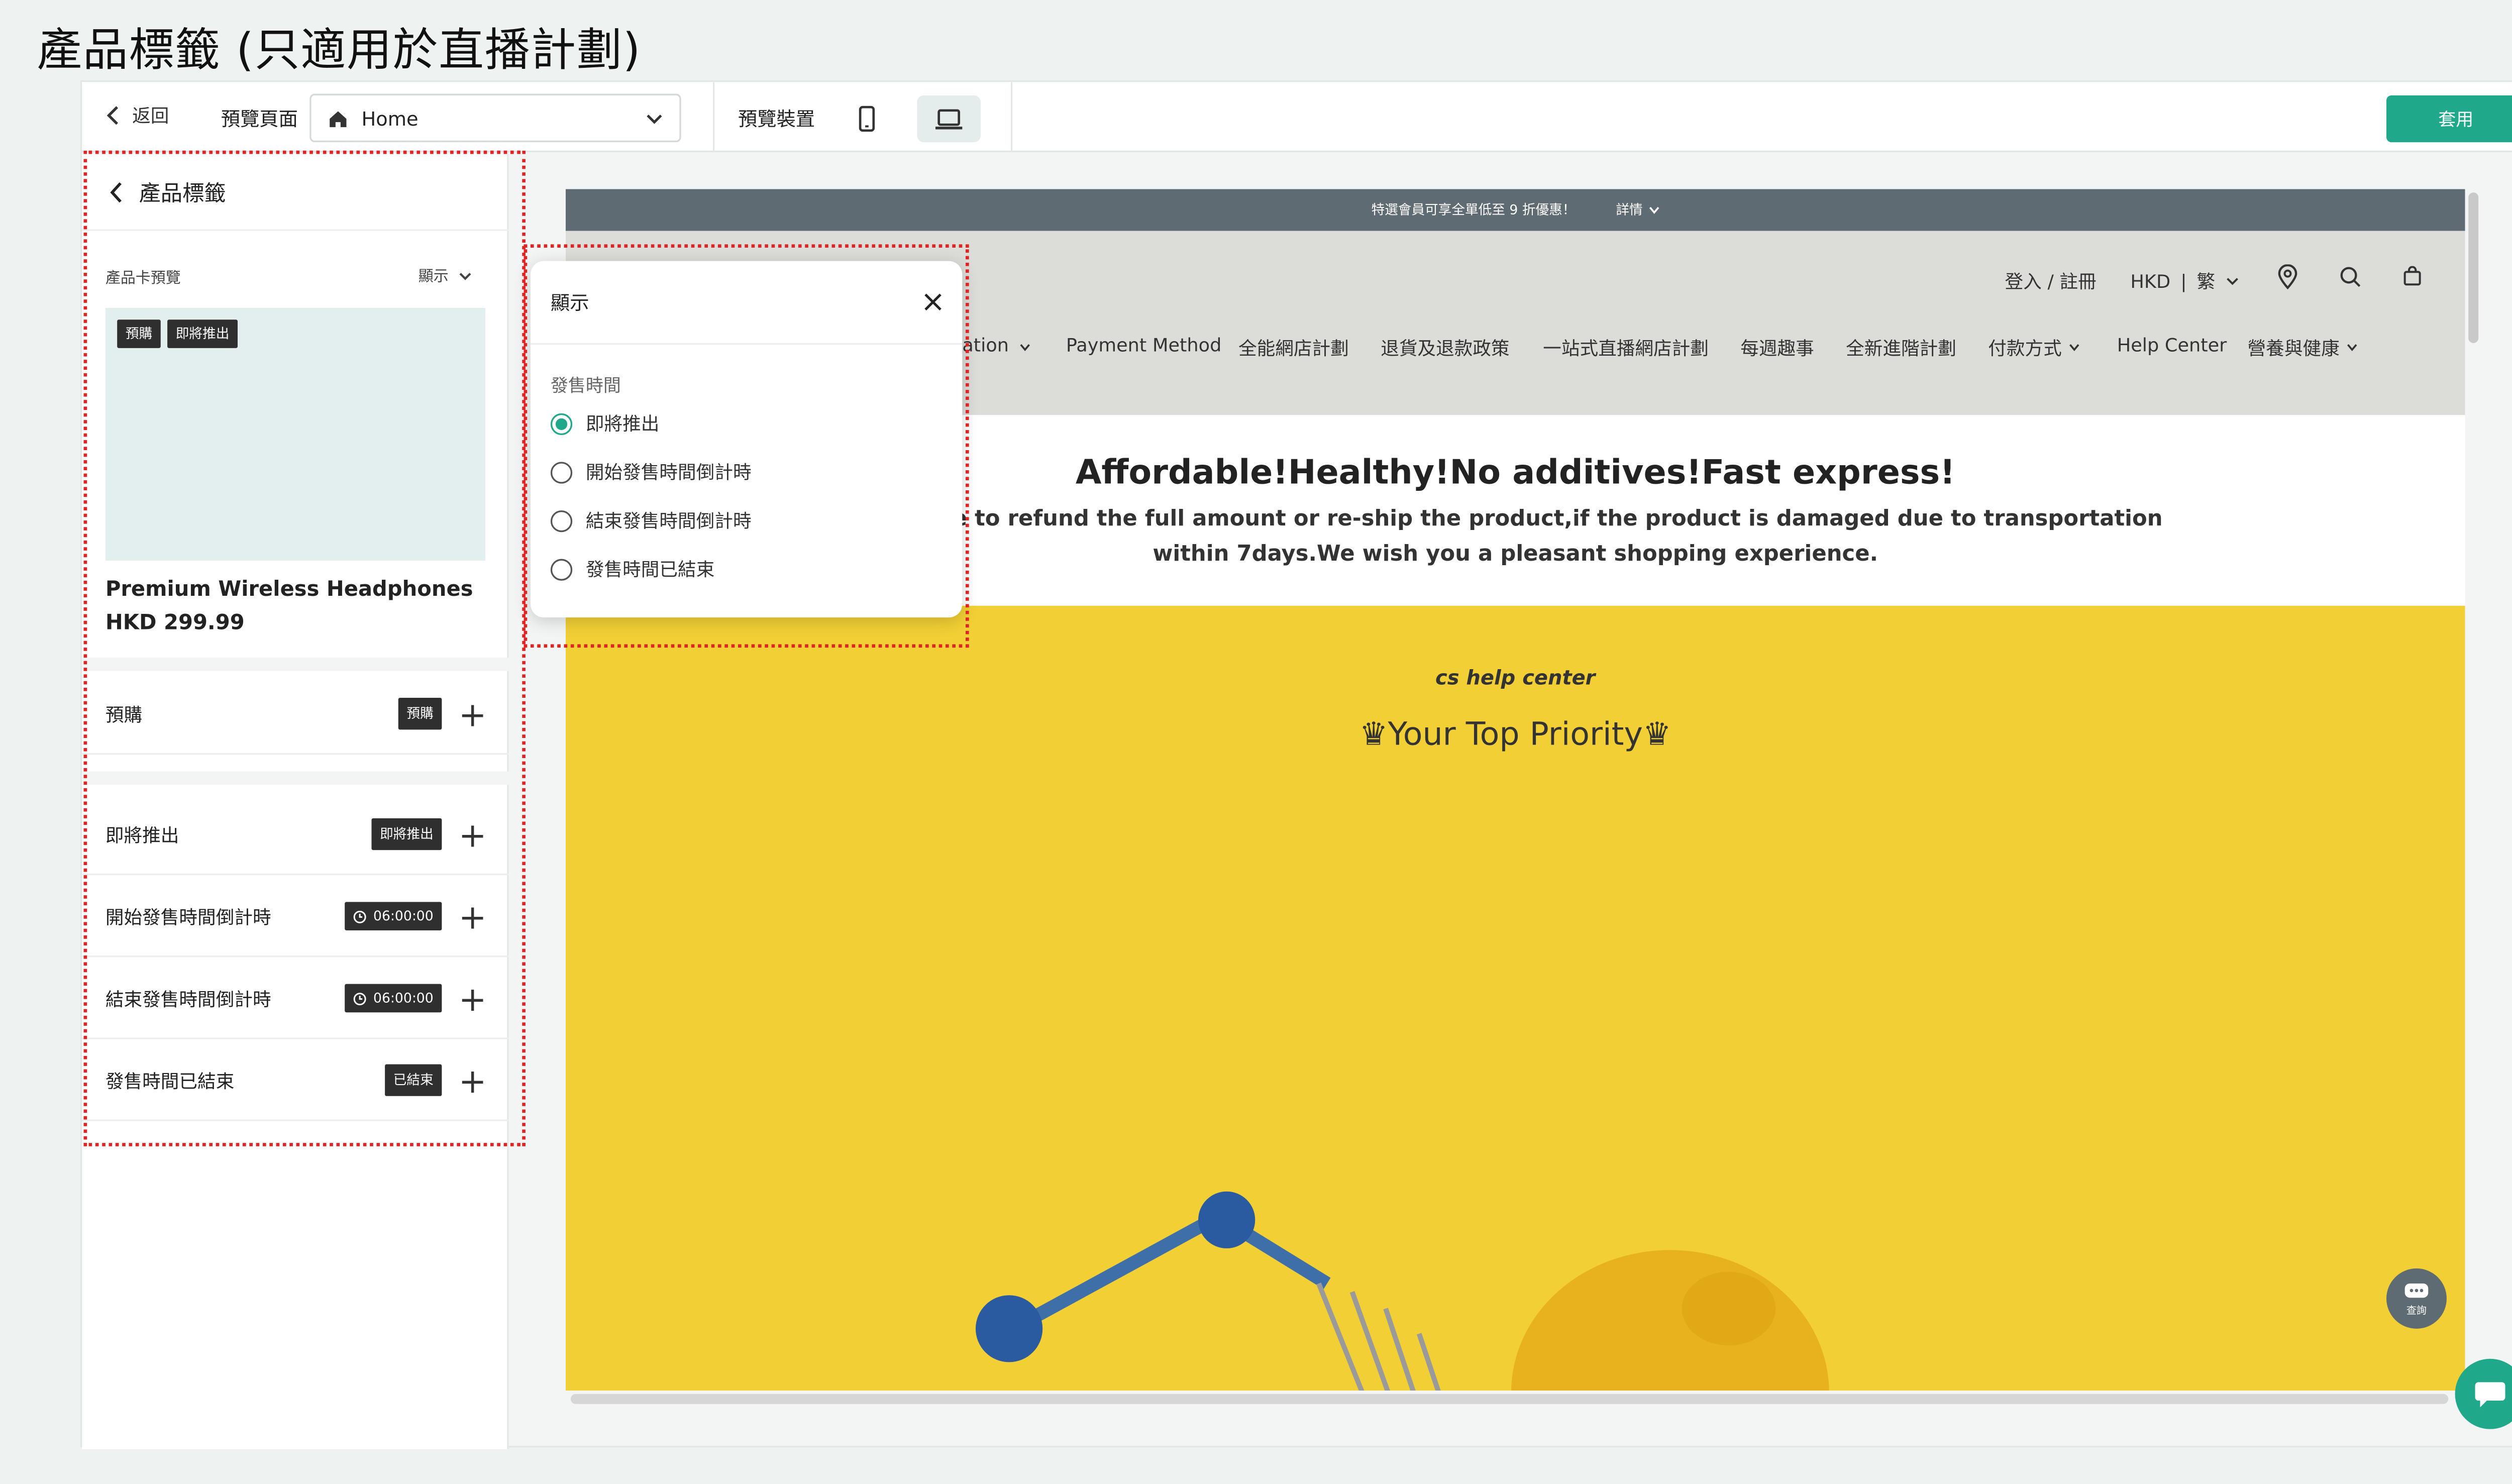 The height and width of the screenshot is (1484, 2512). Describe the element at coordinates (2294, 348) in the screenshot. I see `nav-item: 營養與健康` at that location.